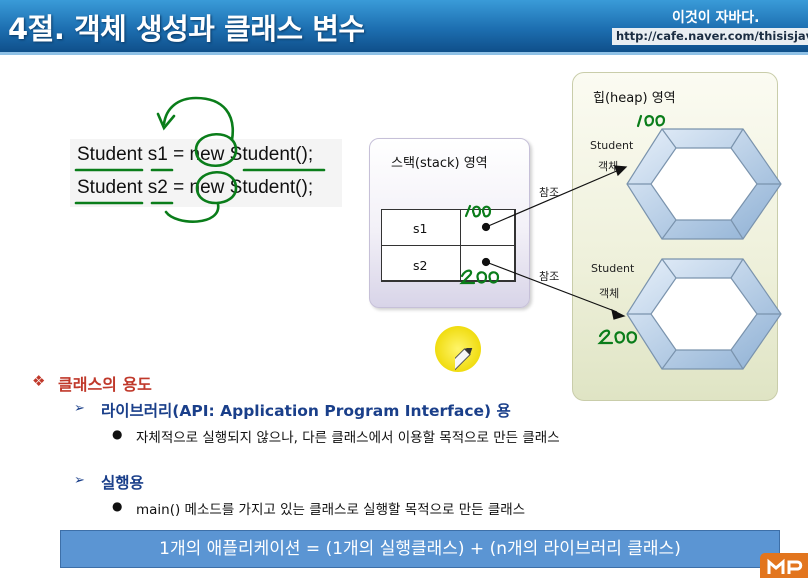 The width and height of the screenshot is (808, 578). What do you see at coordinates (420, 265) in the screenshot?
I see `stack-var-s2: s2` at bounding box center [420, 265].